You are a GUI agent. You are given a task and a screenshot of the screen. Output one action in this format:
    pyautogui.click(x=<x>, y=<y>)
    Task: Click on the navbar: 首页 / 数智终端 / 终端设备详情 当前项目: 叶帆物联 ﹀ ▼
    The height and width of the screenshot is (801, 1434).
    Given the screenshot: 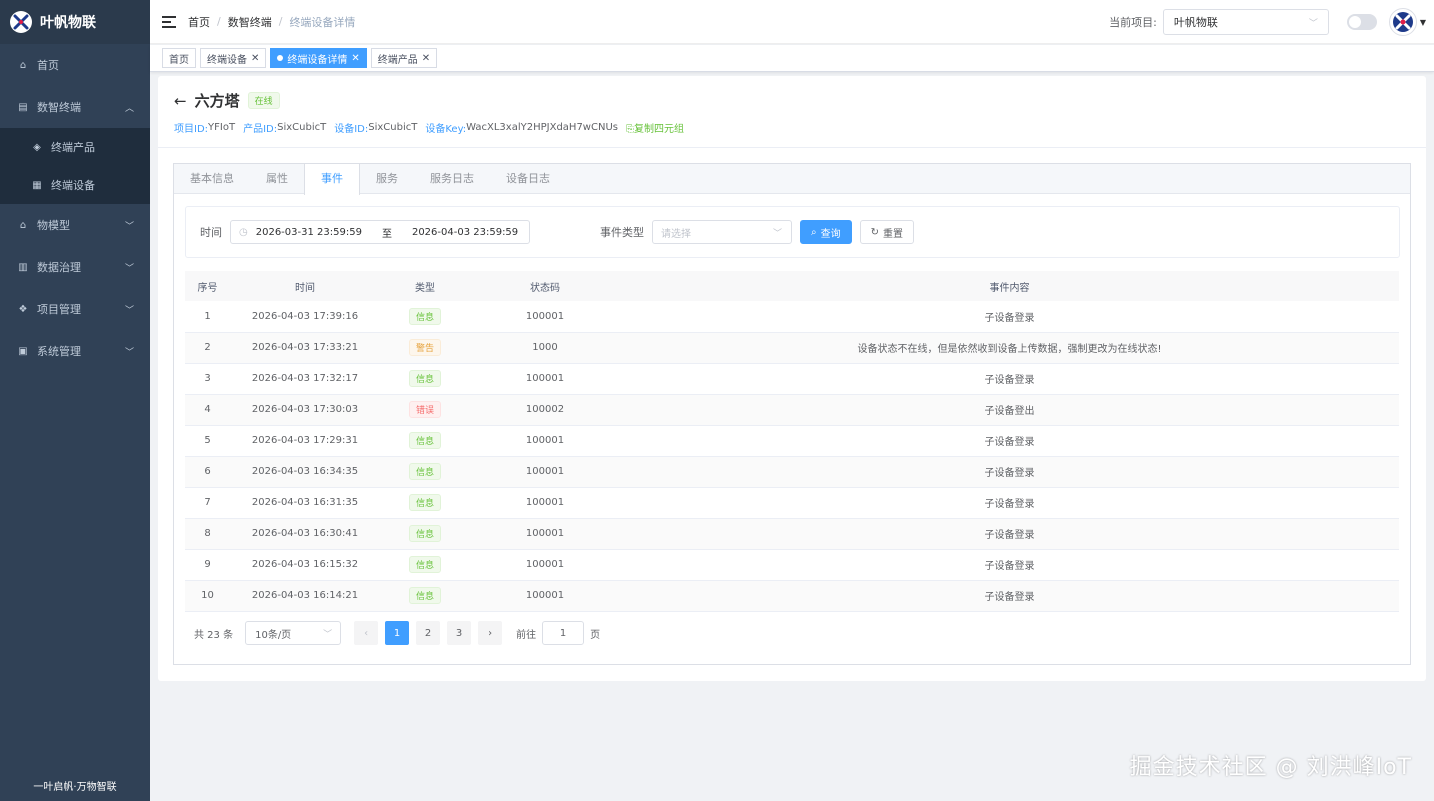 What is the action you would take?
    pyautogui.click(x=792, y=22)
    